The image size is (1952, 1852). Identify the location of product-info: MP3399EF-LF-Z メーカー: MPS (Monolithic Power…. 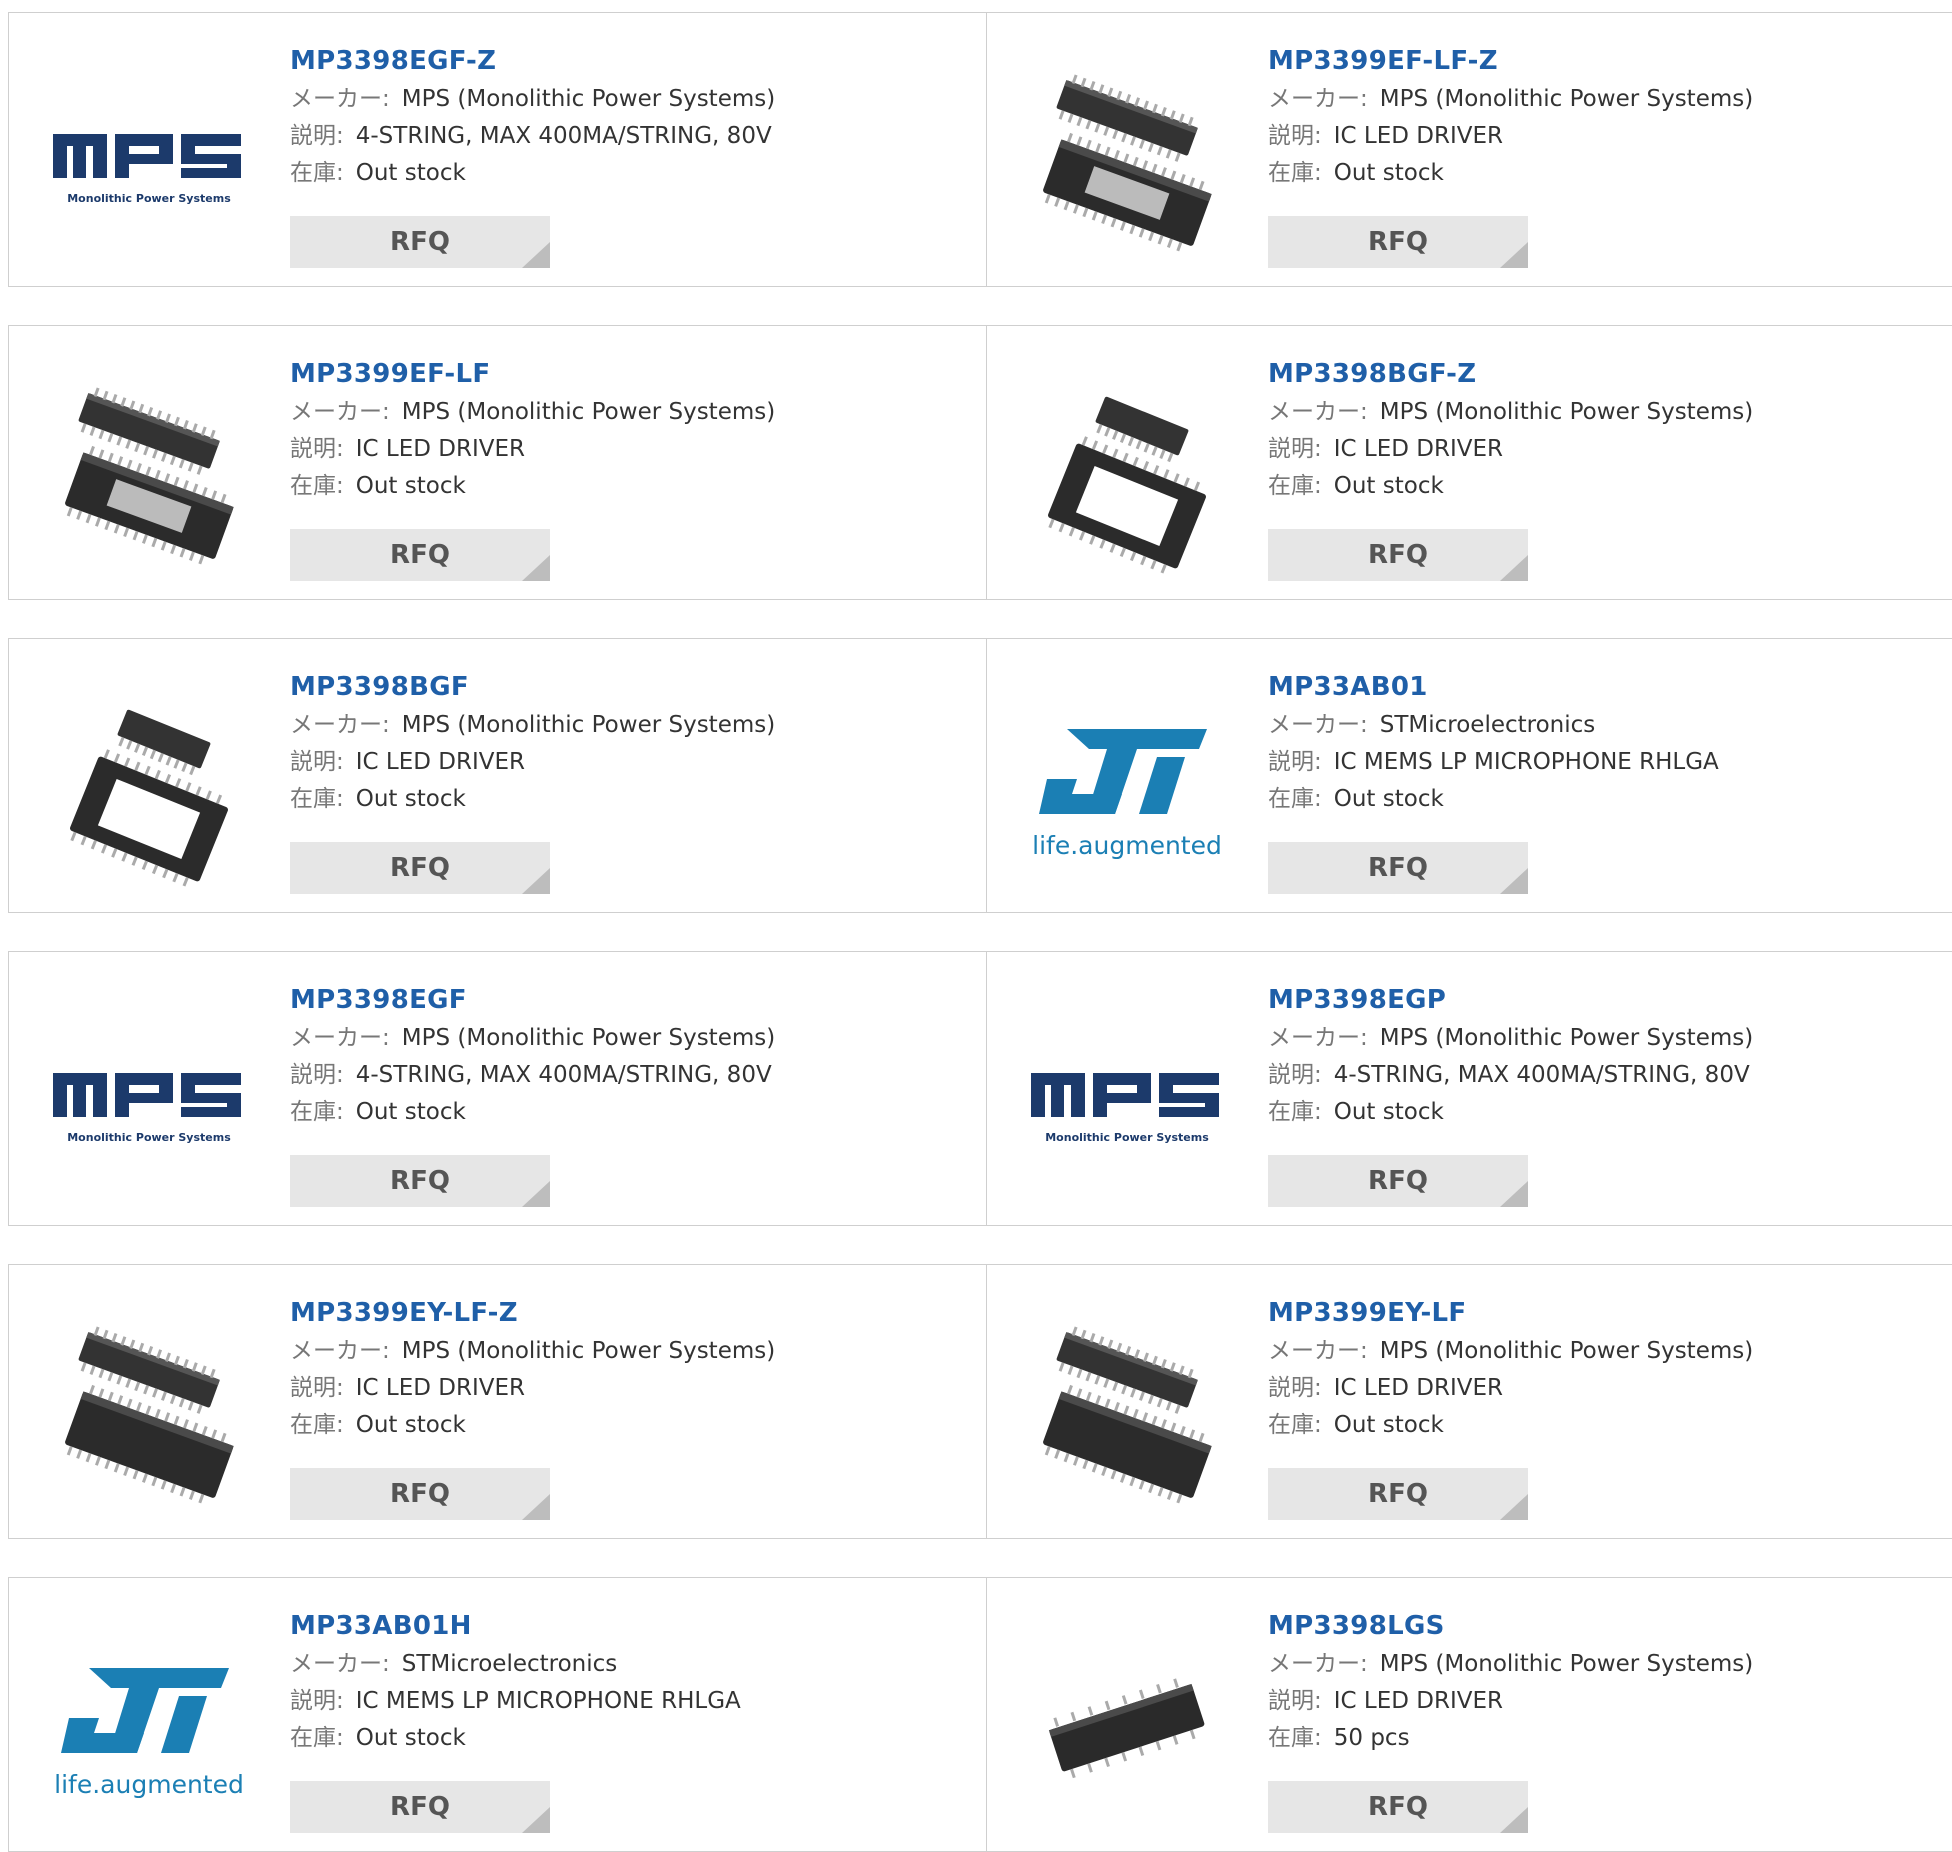
(1510, 116).